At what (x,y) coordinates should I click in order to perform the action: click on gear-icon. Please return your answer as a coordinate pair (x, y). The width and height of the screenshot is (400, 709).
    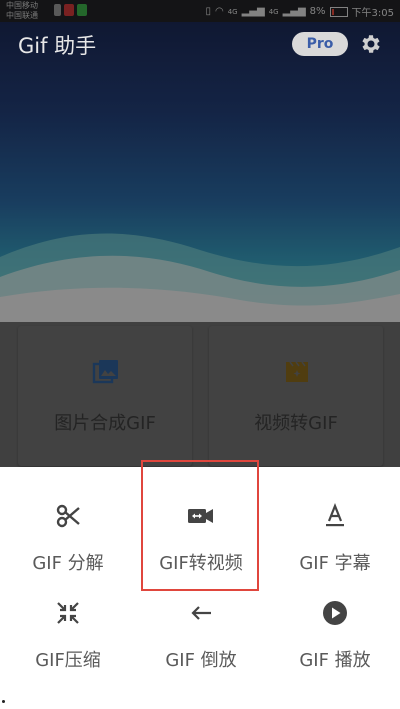
    Looking at the image, I should click on (371, 44).